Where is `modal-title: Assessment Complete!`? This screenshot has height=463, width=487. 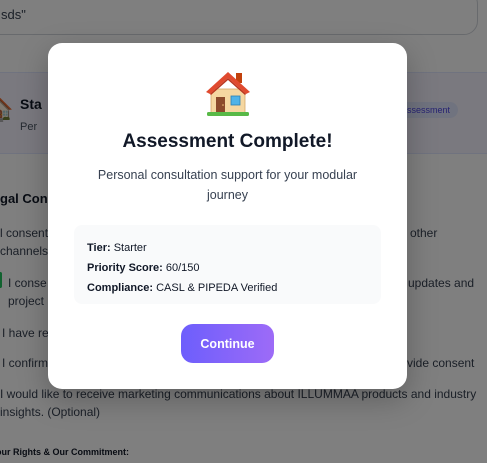 modal-title: Assessment Complete! is located at coordinates (227, 141).